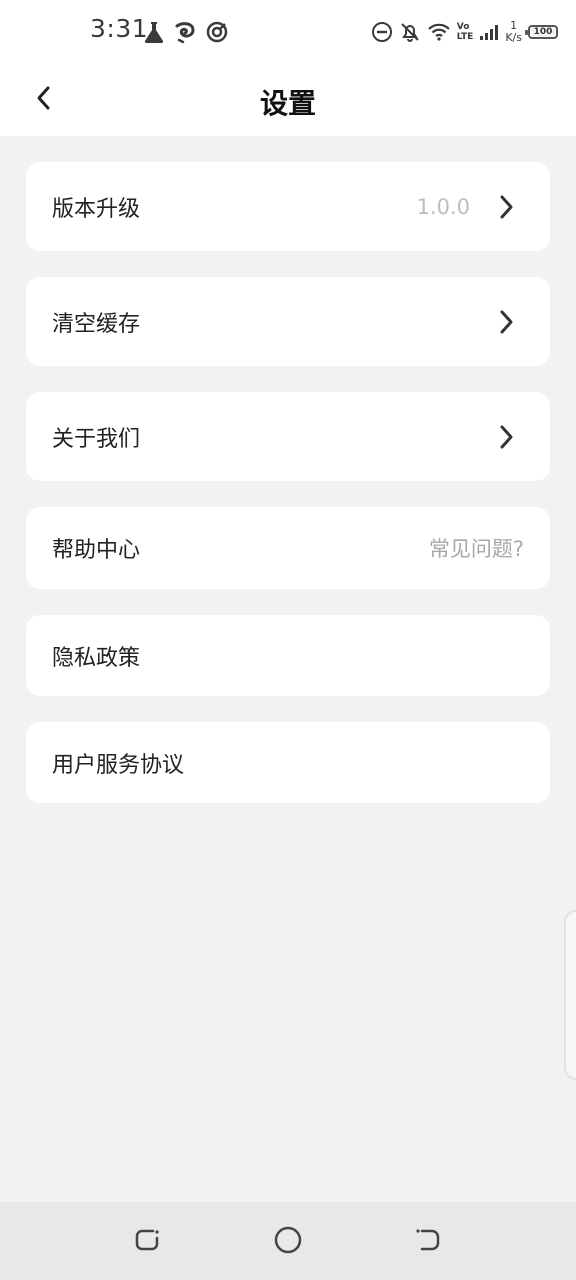 The width and height of the screenshot is (576, 1280). What do you see at coordinates (96, 658) in the screenshot?
I see `privacy-policy-label: 隐私政策` at bounding box center [96, 658].